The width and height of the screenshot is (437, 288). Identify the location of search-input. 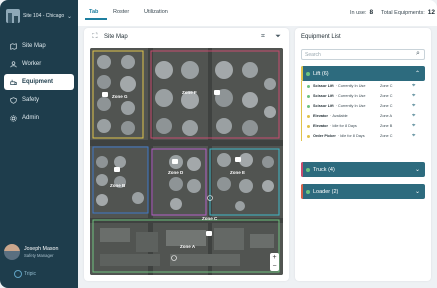
(363, 54).